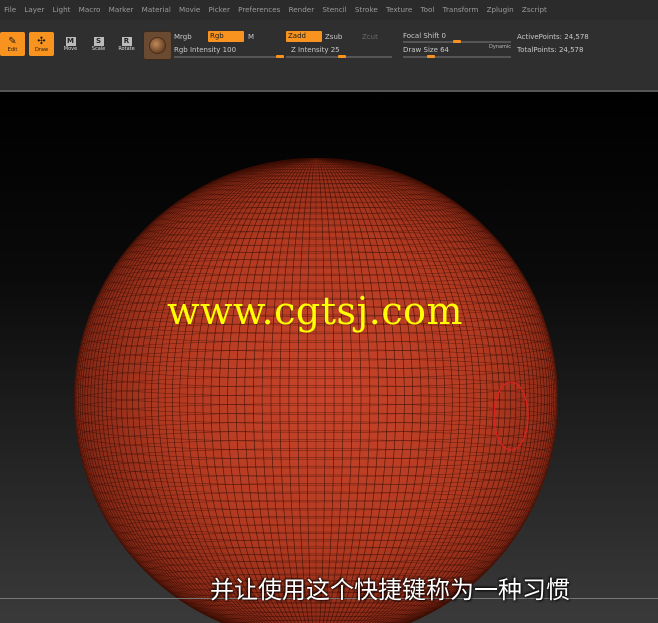 The width and height of the screenshot is (658, 623). I want to click on menu-item-tool: Tool, so click(427, 10).